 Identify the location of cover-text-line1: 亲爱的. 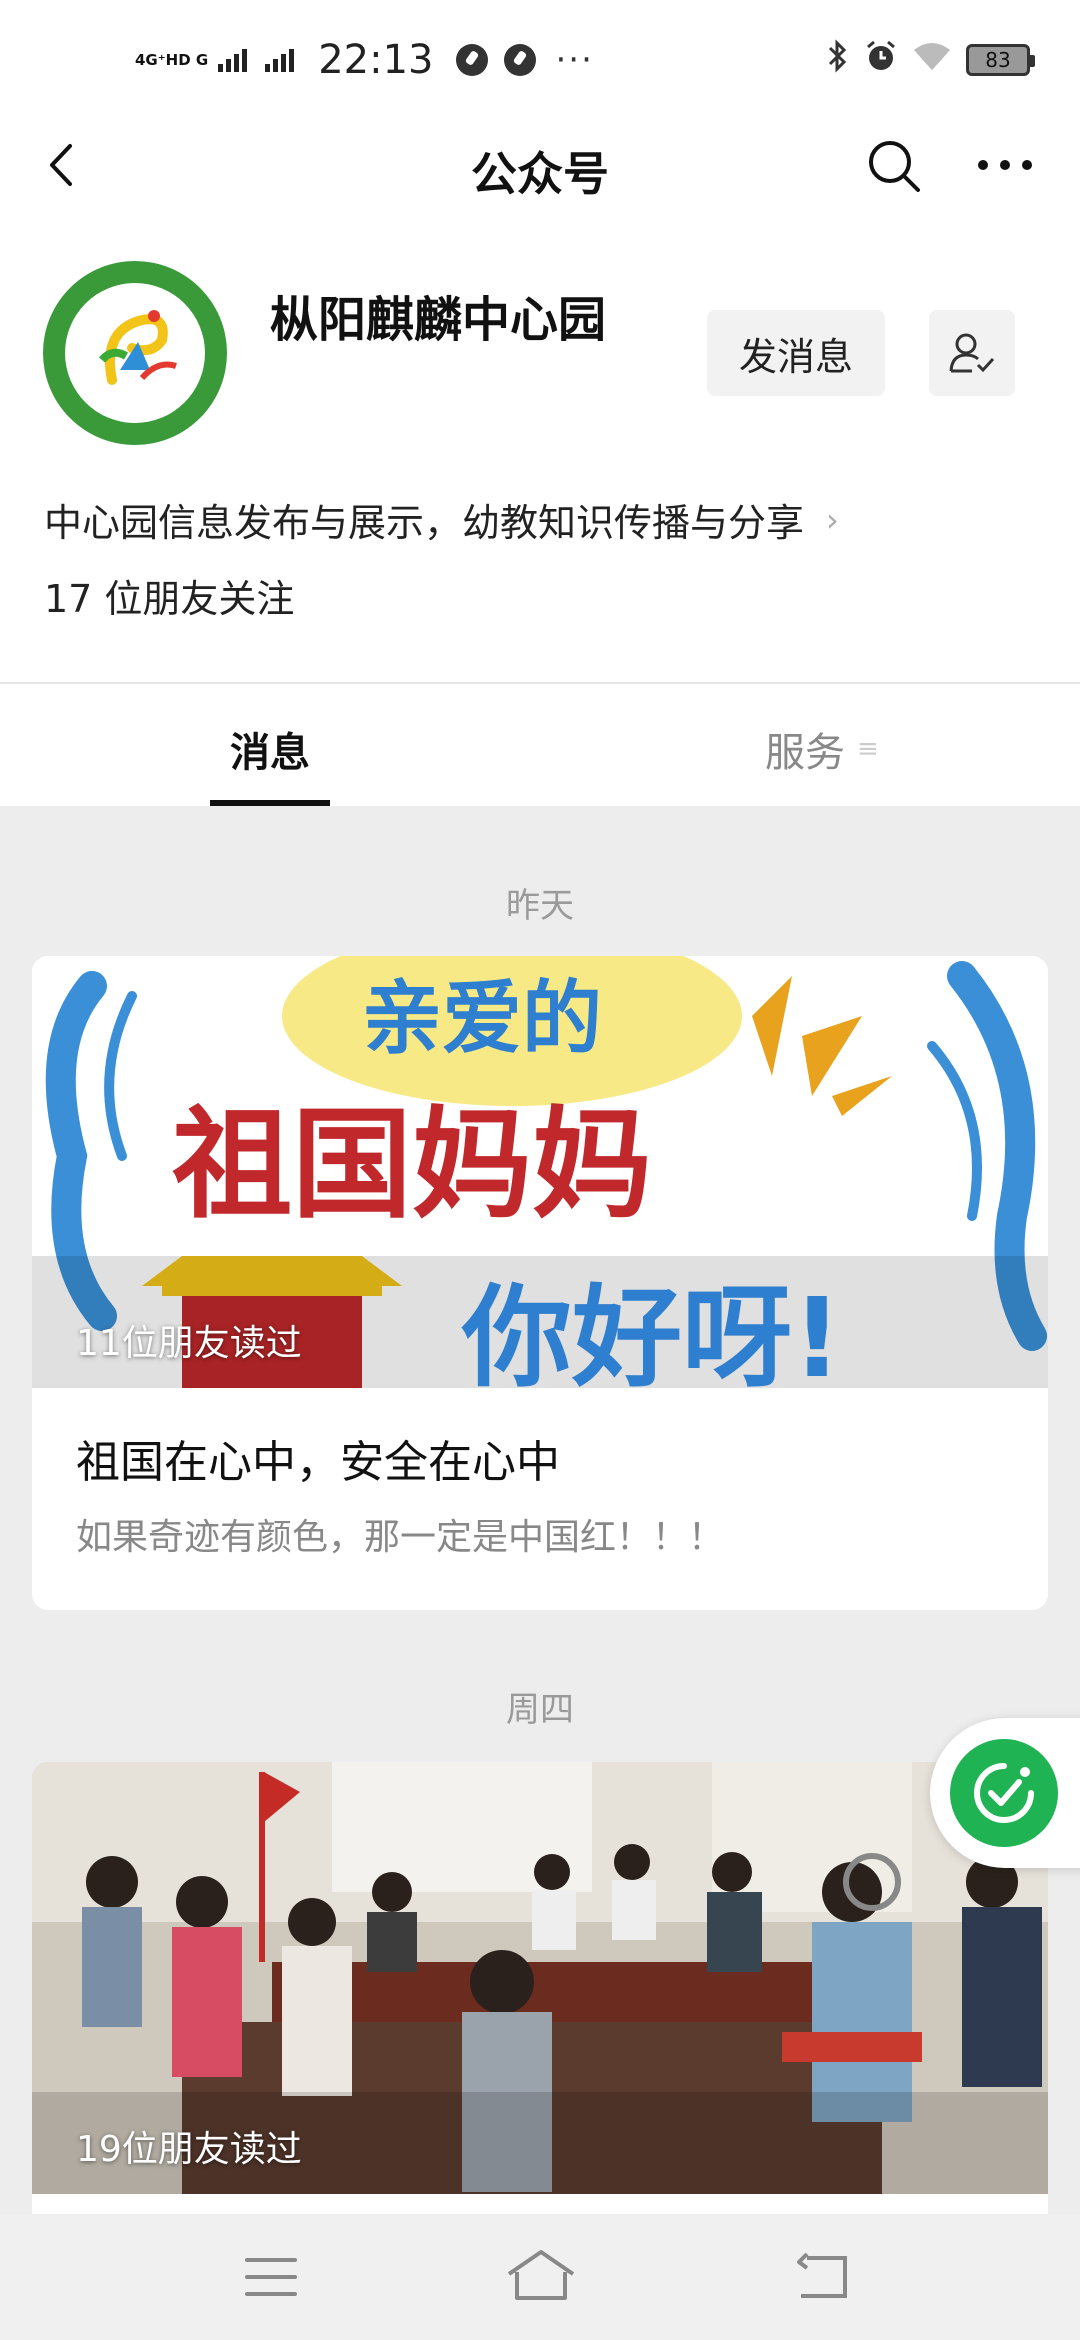
(482, 1018).